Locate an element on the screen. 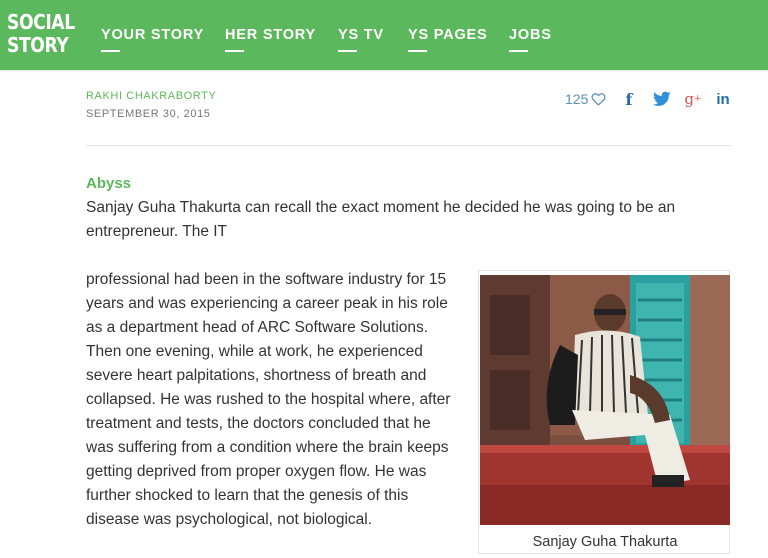 The height and width of the screenshot is (558, 768). portrait-photo is located at coordinates (605, 400).